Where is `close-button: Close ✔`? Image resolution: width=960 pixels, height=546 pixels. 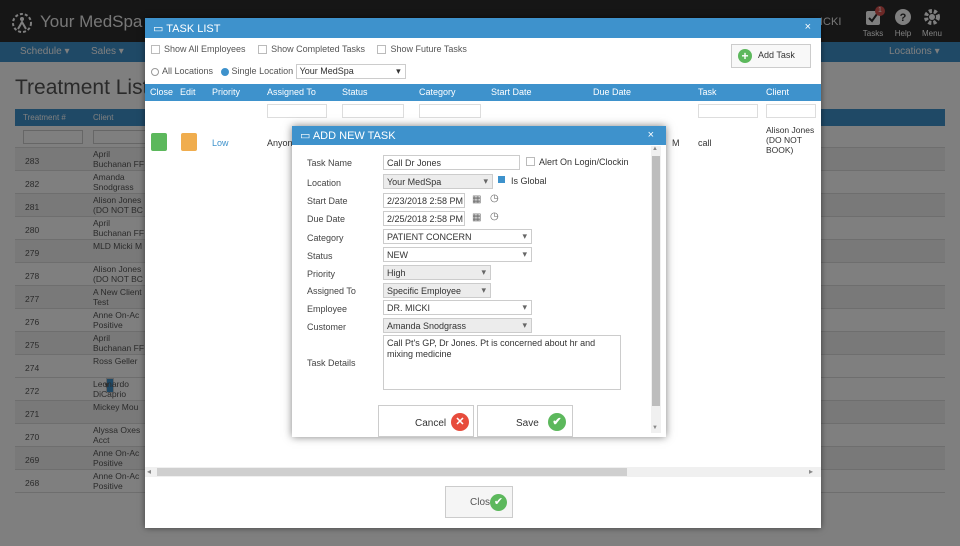 close-button: Close ✔ is located at coordinates (479, 502).